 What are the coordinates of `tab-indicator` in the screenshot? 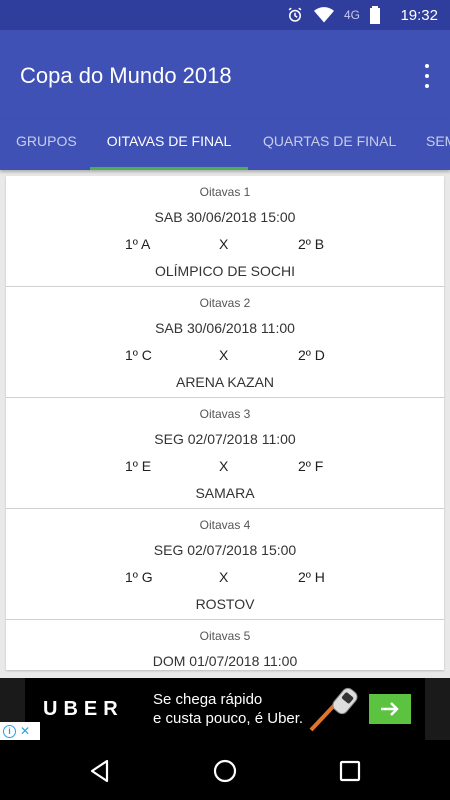 It's located at (169, 168).